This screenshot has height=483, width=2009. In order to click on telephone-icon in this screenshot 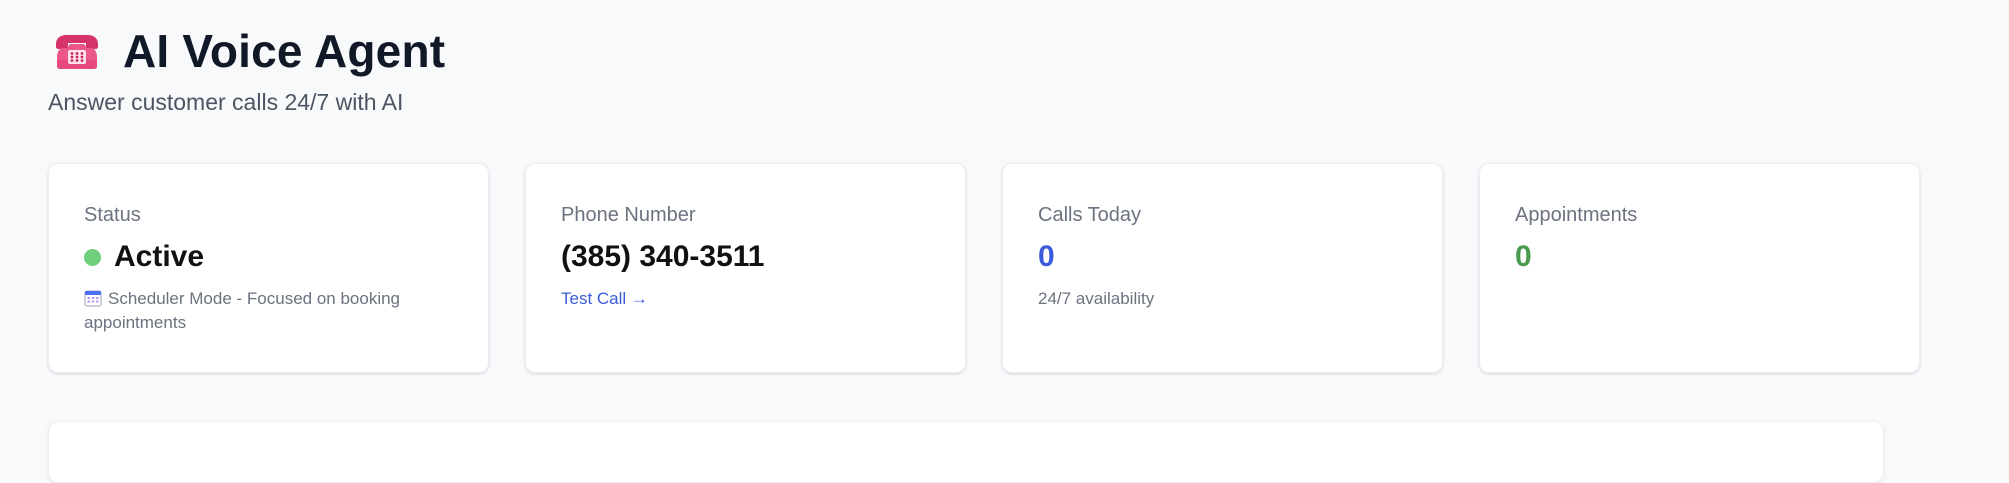, I will do `click(77, 52)`.